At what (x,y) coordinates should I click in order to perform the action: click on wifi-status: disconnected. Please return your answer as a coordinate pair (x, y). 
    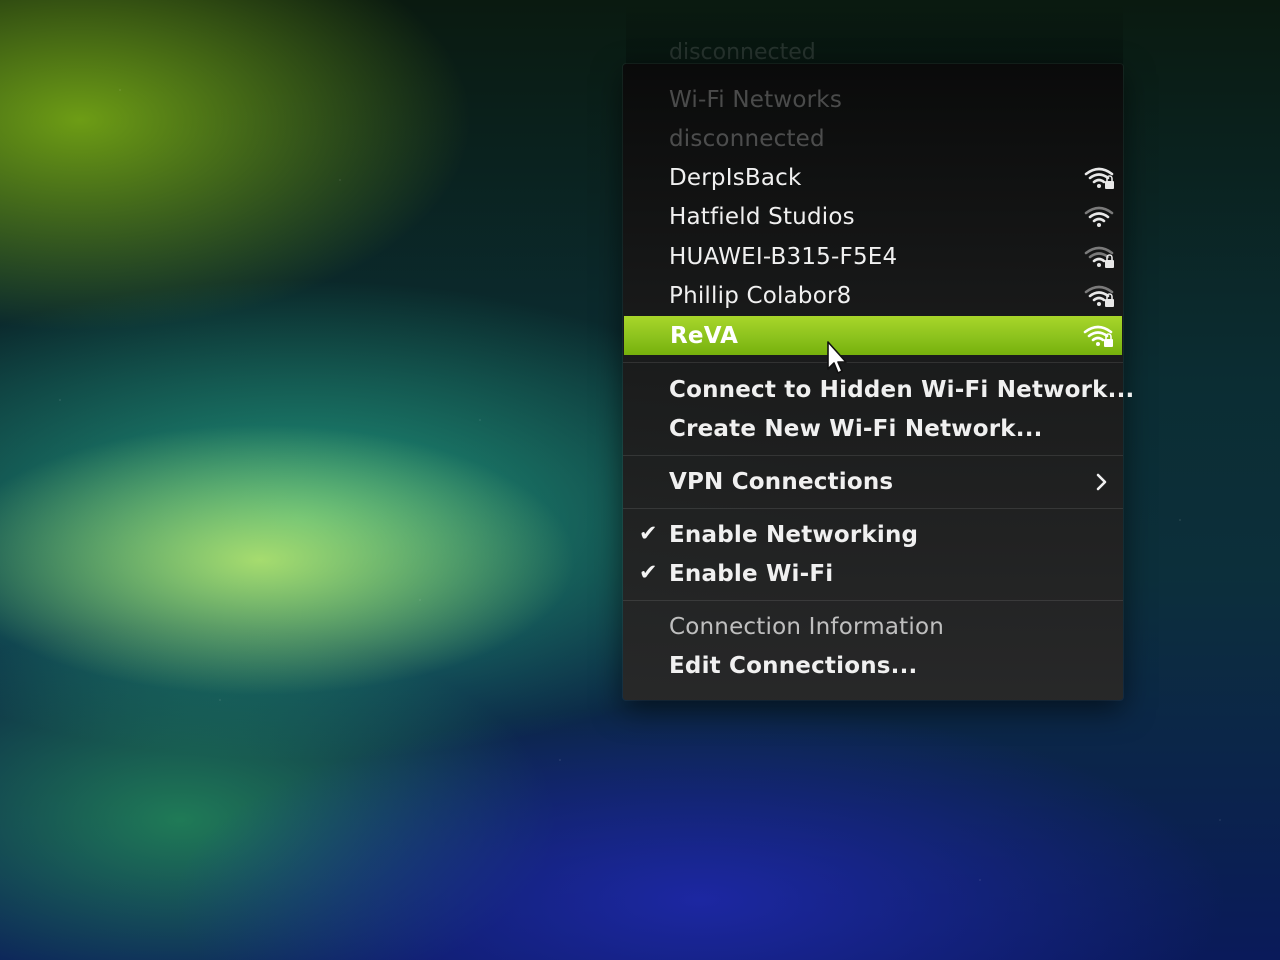
    Looking at the image, I should click on (873, 138).